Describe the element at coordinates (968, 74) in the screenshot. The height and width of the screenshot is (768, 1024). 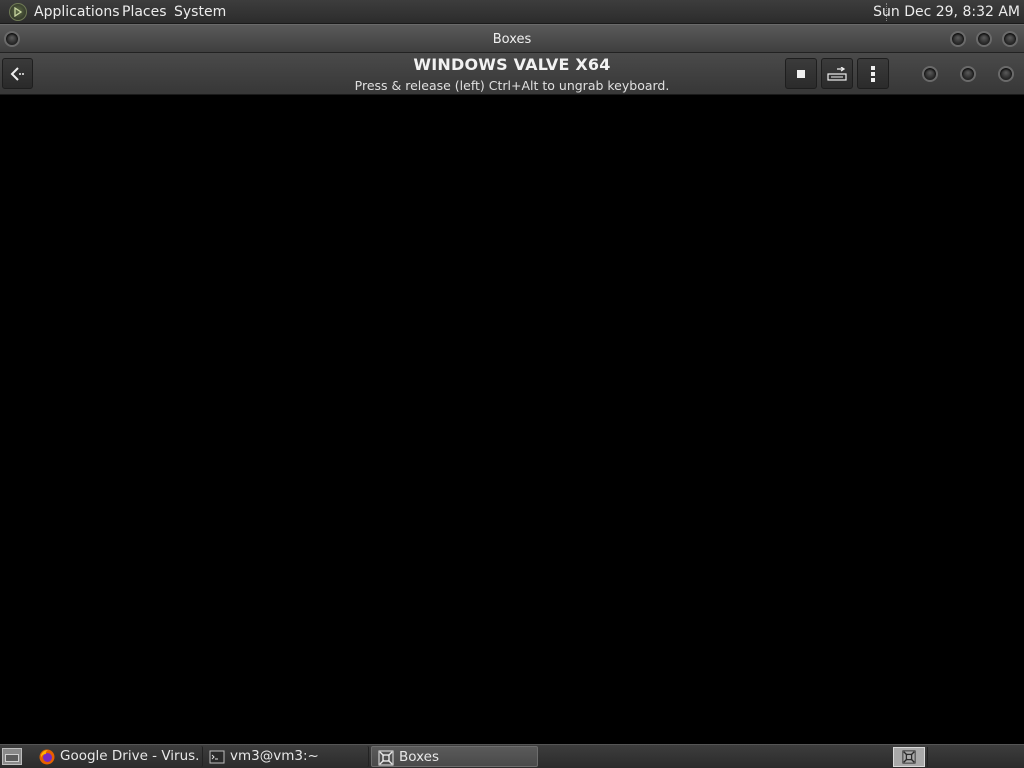
I see `header-maximize-button` at that location.